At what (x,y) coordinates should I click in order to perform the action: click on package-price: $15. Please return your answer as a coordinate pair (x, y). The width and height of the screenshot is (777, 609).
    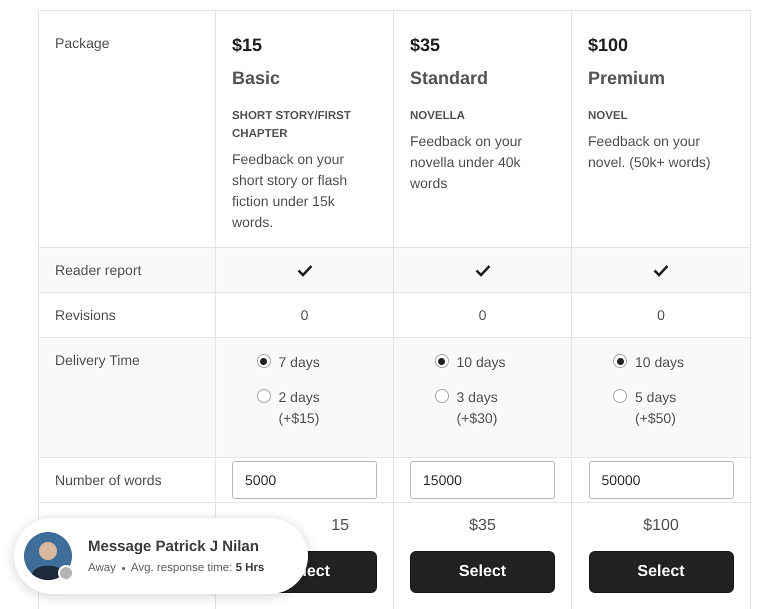
    Looking at the image, I should click on (247, 45).